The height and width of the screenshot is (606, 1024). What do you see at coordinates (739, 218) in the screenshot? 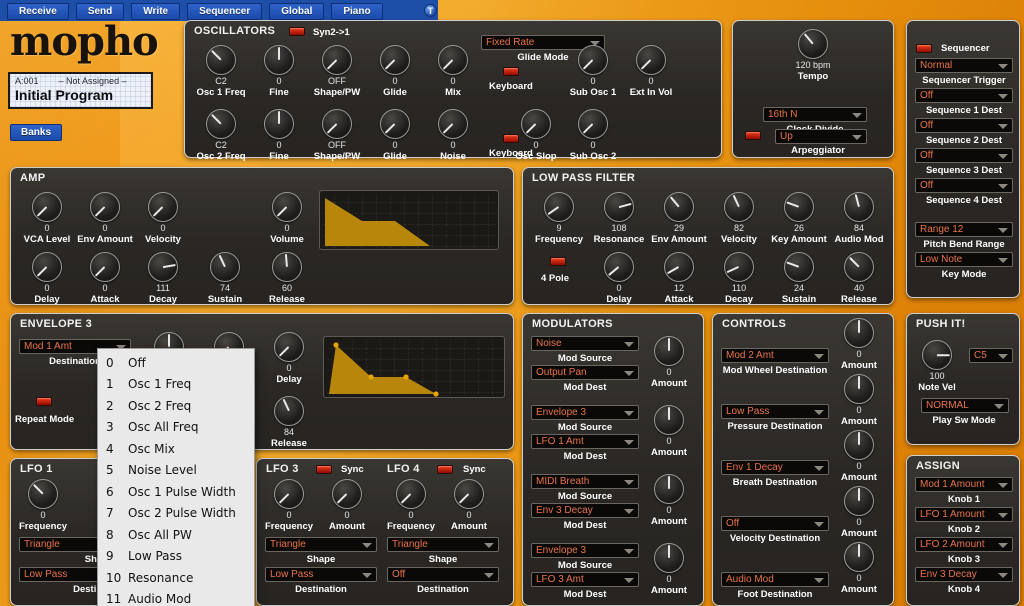
I see `knob-lpf-velocity: 82 Velocity` at bounding box center [739, 218].